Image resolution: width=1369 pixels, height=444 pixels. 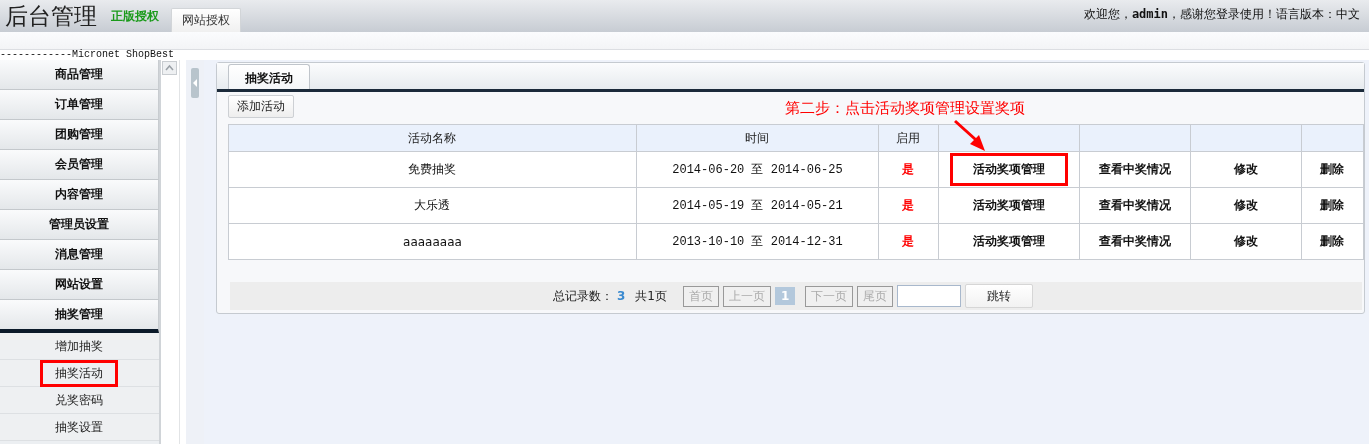 What do you see at coordinates (135, 16) in the screenshot?
I see `license-label: 正版授权` at bounding box center [135, 16].